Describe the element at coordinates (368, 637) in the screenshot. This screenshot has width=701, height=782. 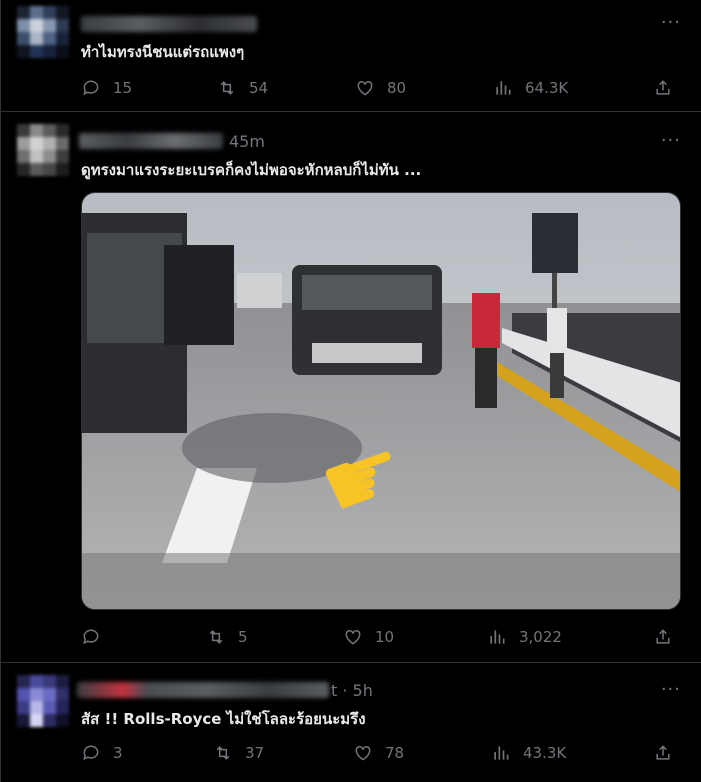
I see `like-button: 10` at that location.